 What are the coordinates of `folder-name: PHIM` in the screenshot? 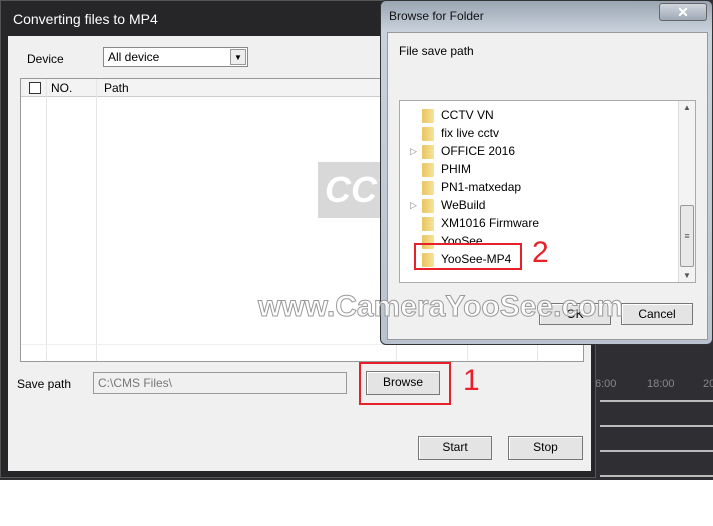 It's located at (456, 169).